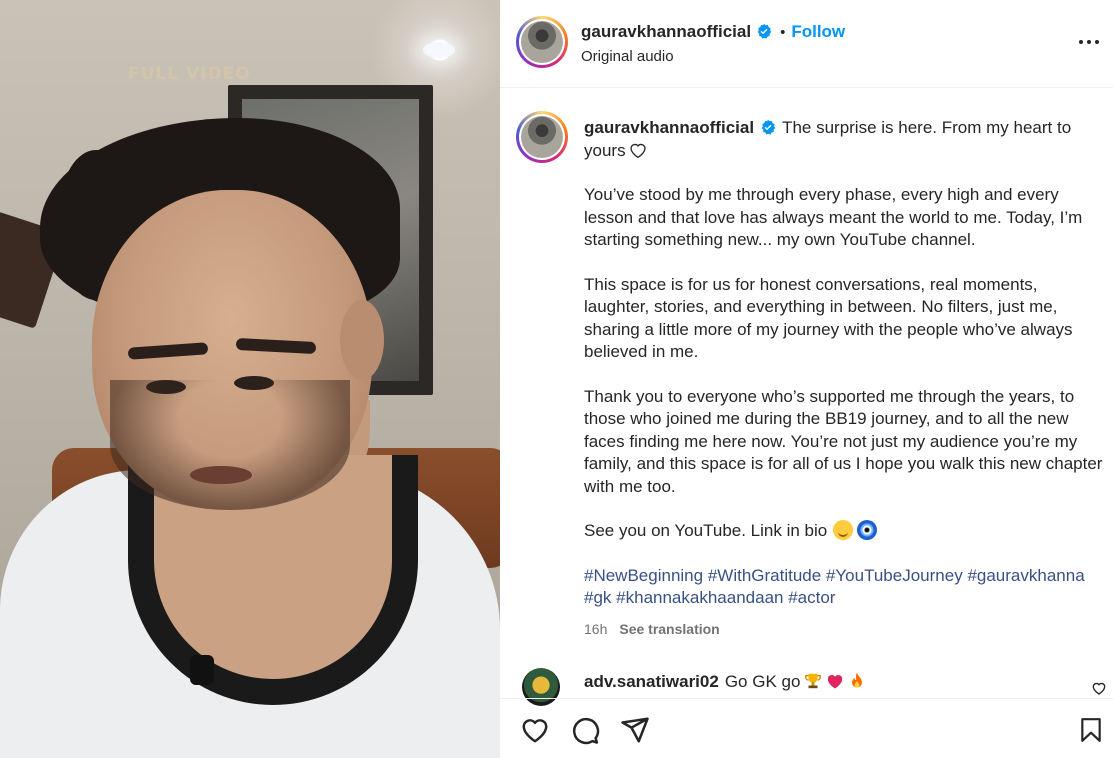  I want to click on red-heart-icon, so click(835, 682).